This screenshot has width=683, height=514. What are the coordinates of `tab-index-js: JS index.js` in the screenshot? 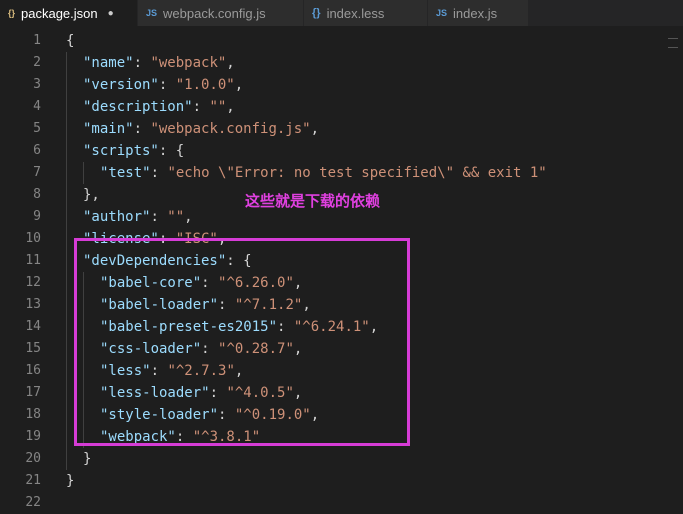 It's located at (478, 13).